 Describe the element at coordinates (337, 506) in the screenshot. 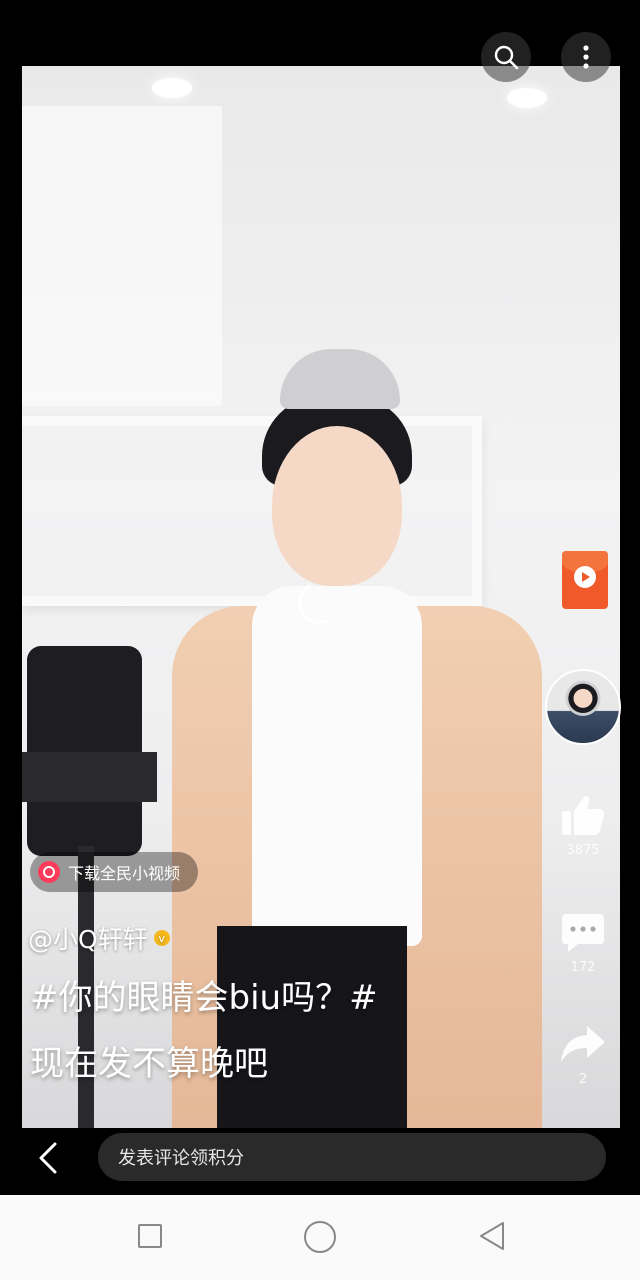

I see `person-face` at that location.